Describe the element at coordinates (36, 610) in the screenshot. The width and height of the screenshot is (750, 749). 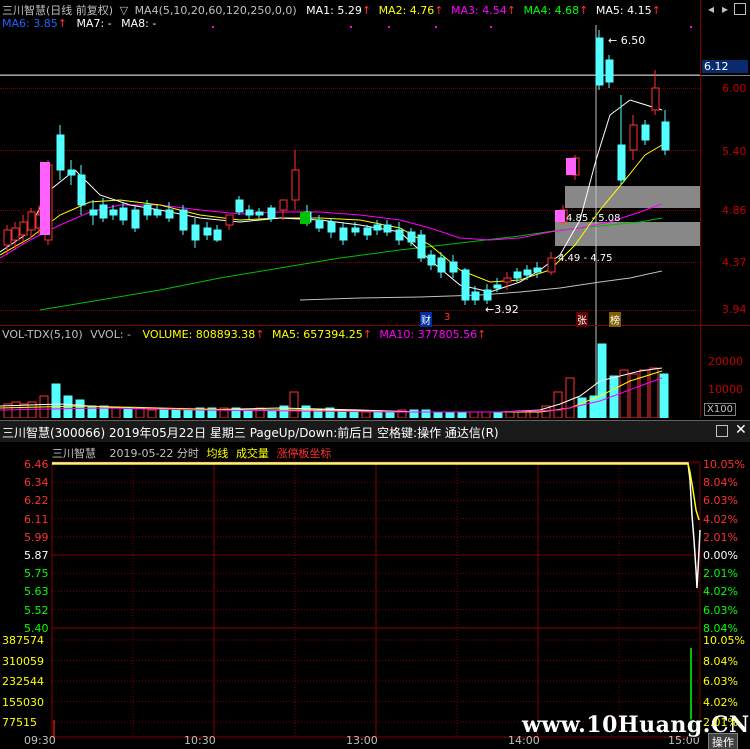
I see `left-price-label: 5.52` at that location.